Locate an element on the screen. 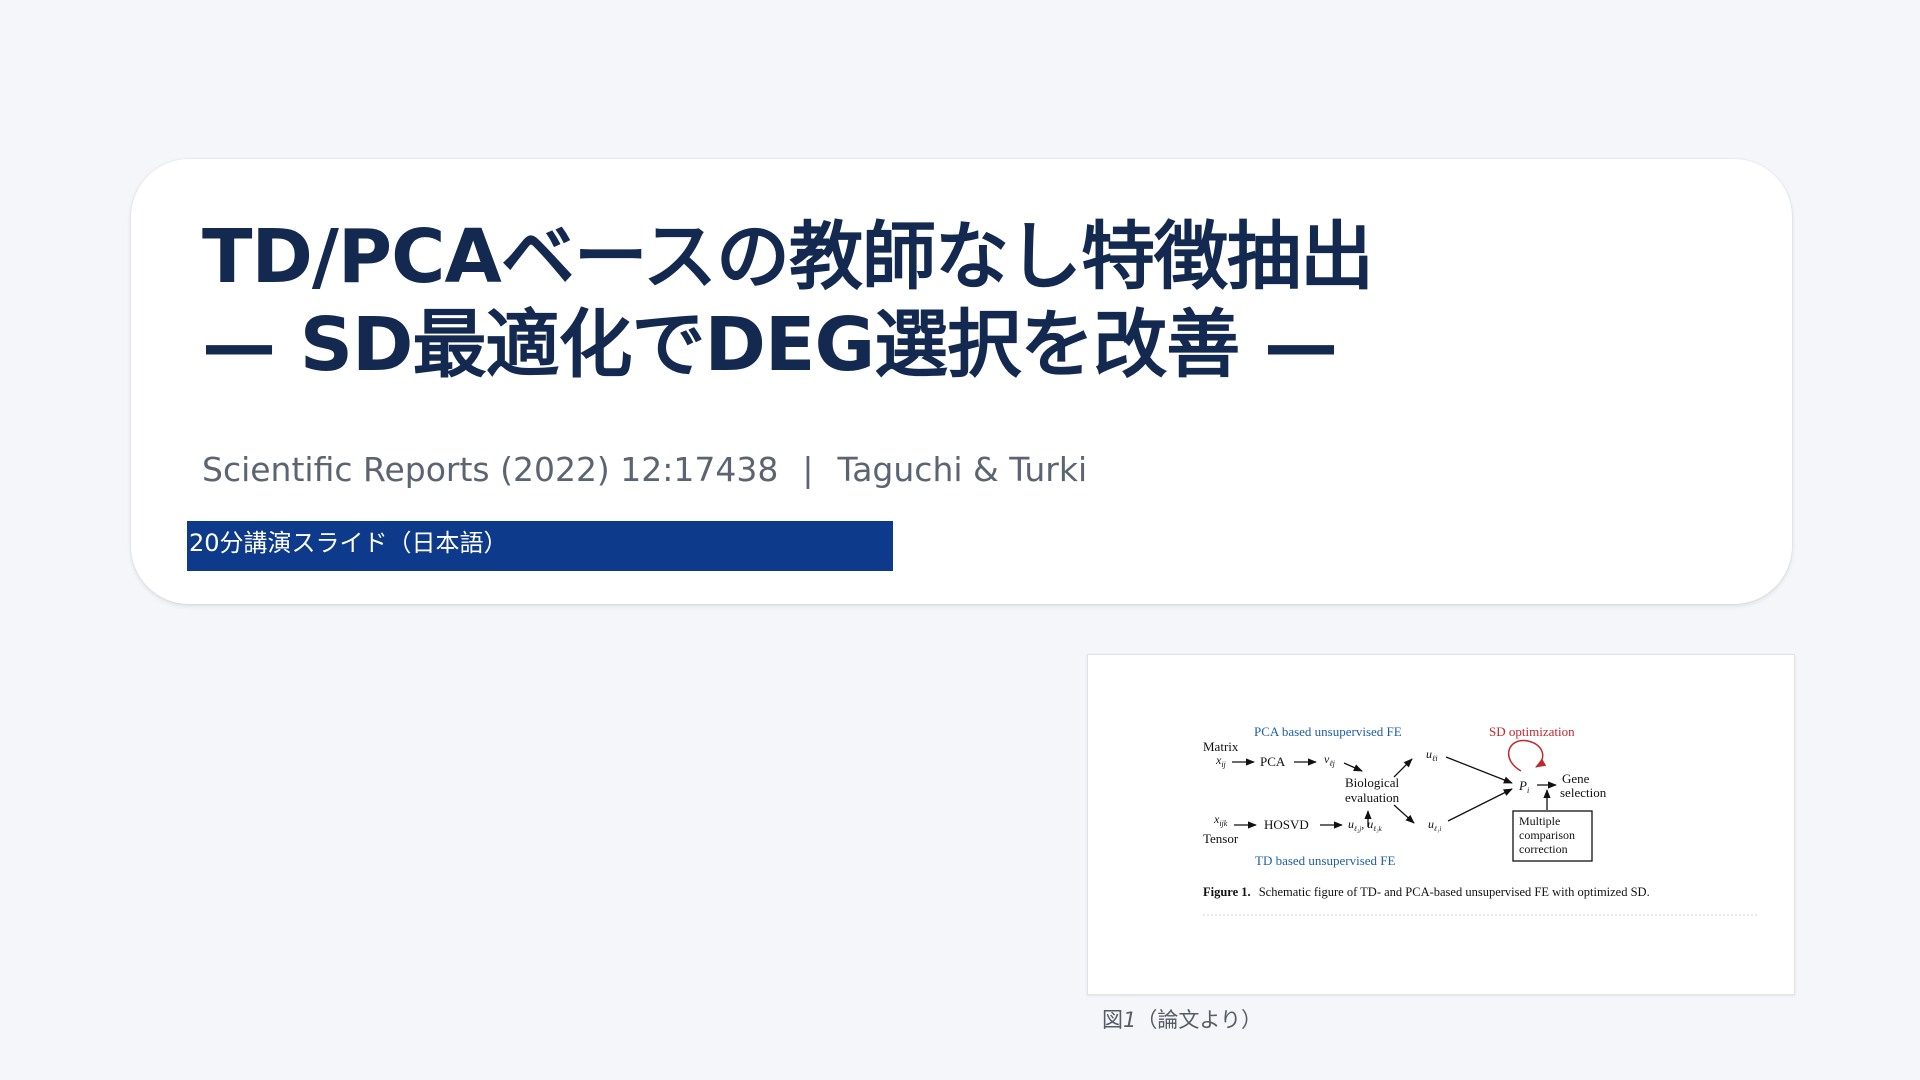 This screenshot has width=1920, height=1080. arrow-ul1i-to-p is located at coordinates (1480, 805).